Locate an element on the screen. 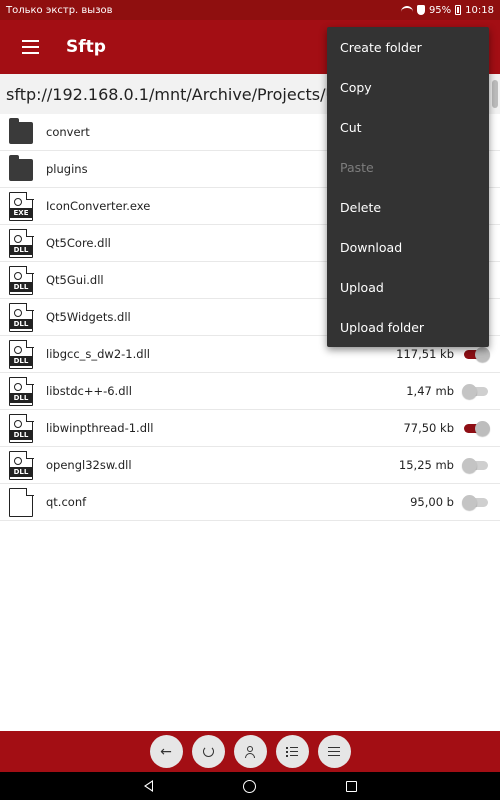  file-name: opengl32sw.dll is located at coordinates (89, 465).